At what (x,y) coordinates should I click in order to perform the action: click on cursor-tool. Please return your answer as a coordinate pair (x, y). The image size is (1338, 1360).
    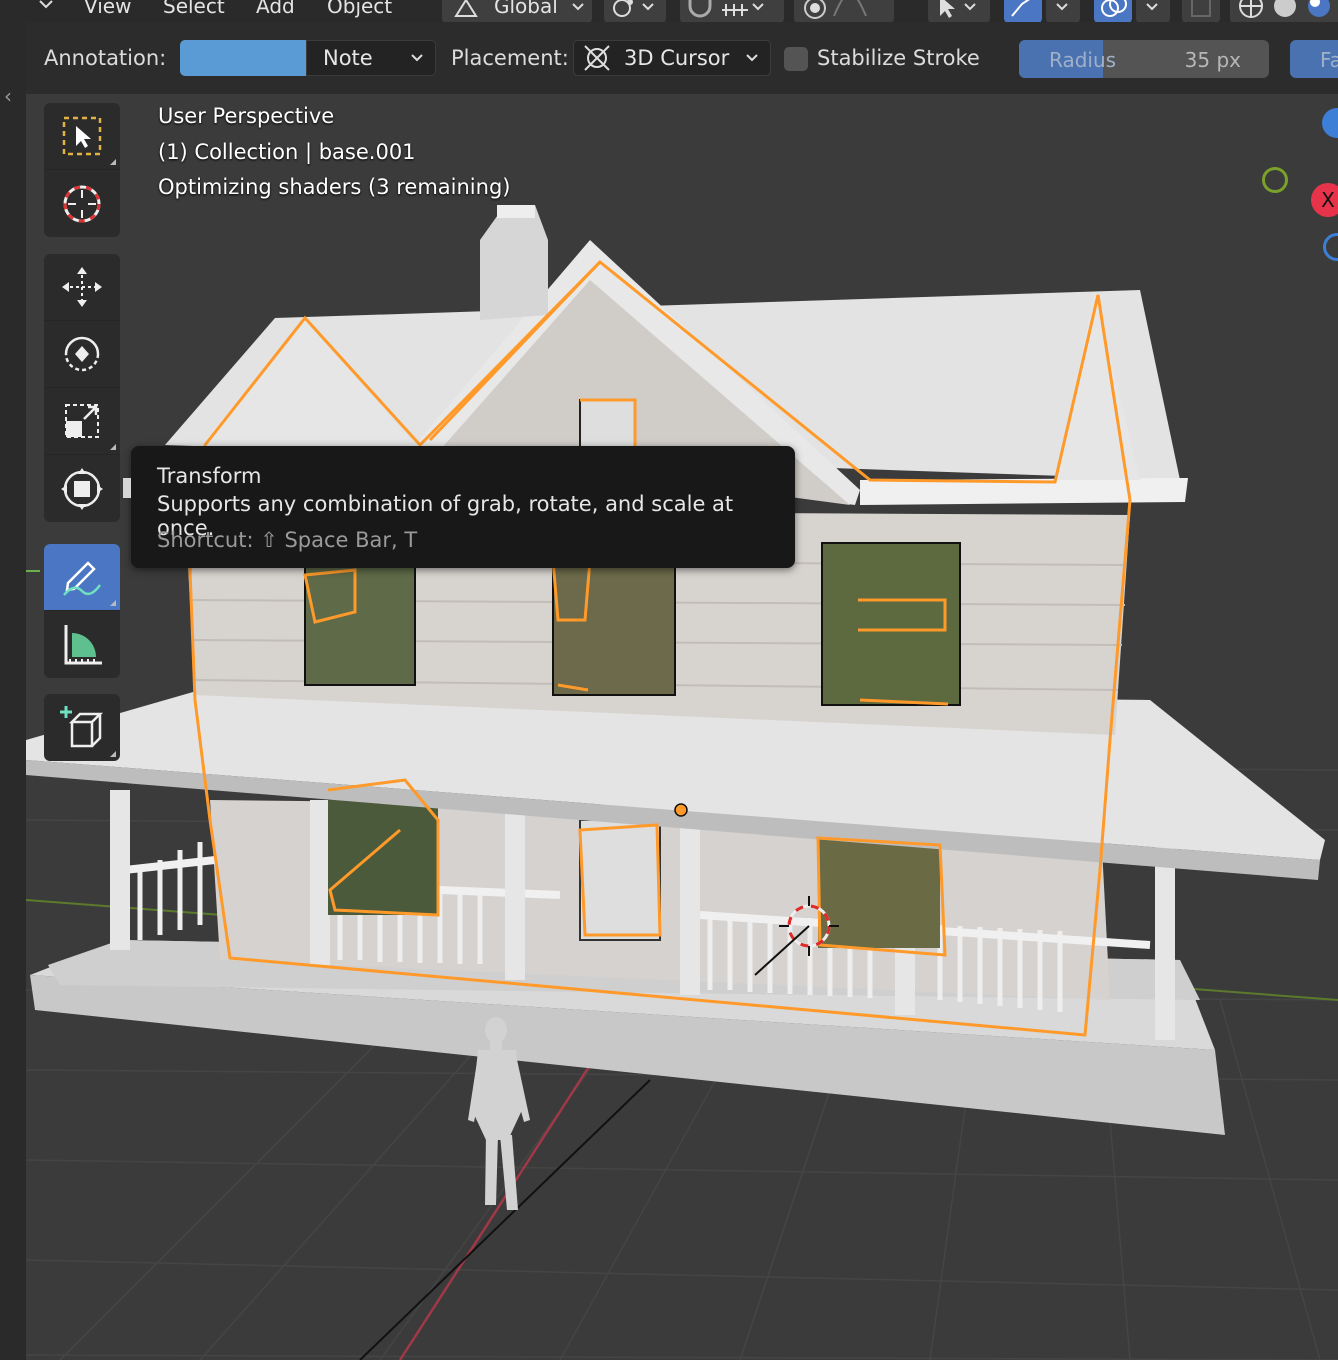
    Looking at the image, I should click on (82, 203).